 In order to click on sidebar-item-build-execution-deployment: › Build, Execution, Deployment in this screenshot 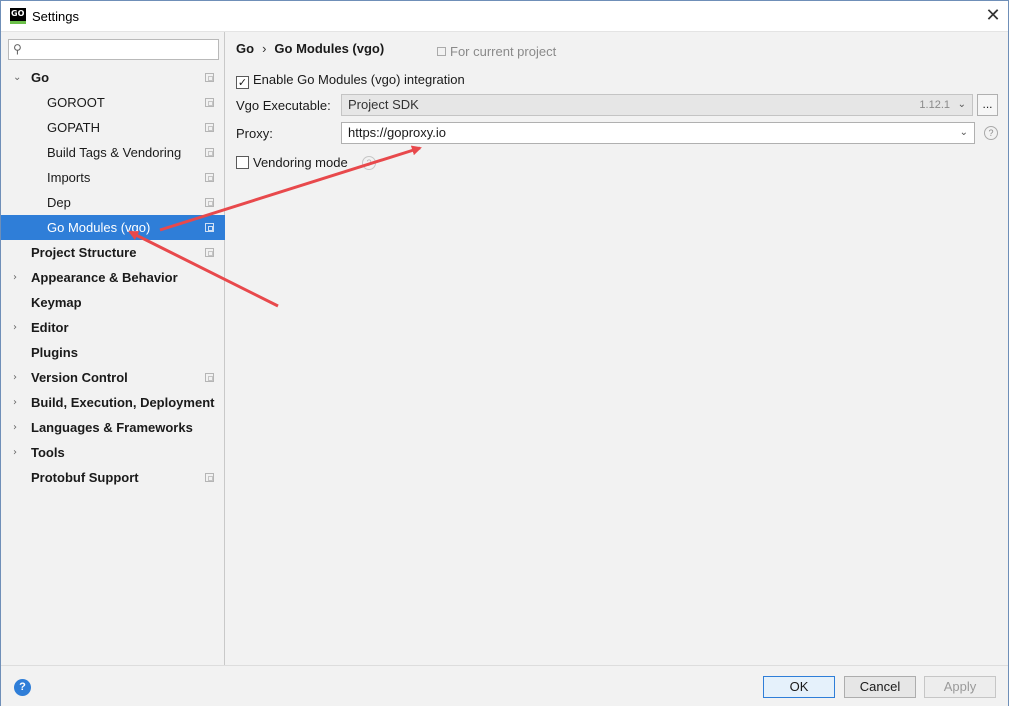, I will do `click(113, 402)`.